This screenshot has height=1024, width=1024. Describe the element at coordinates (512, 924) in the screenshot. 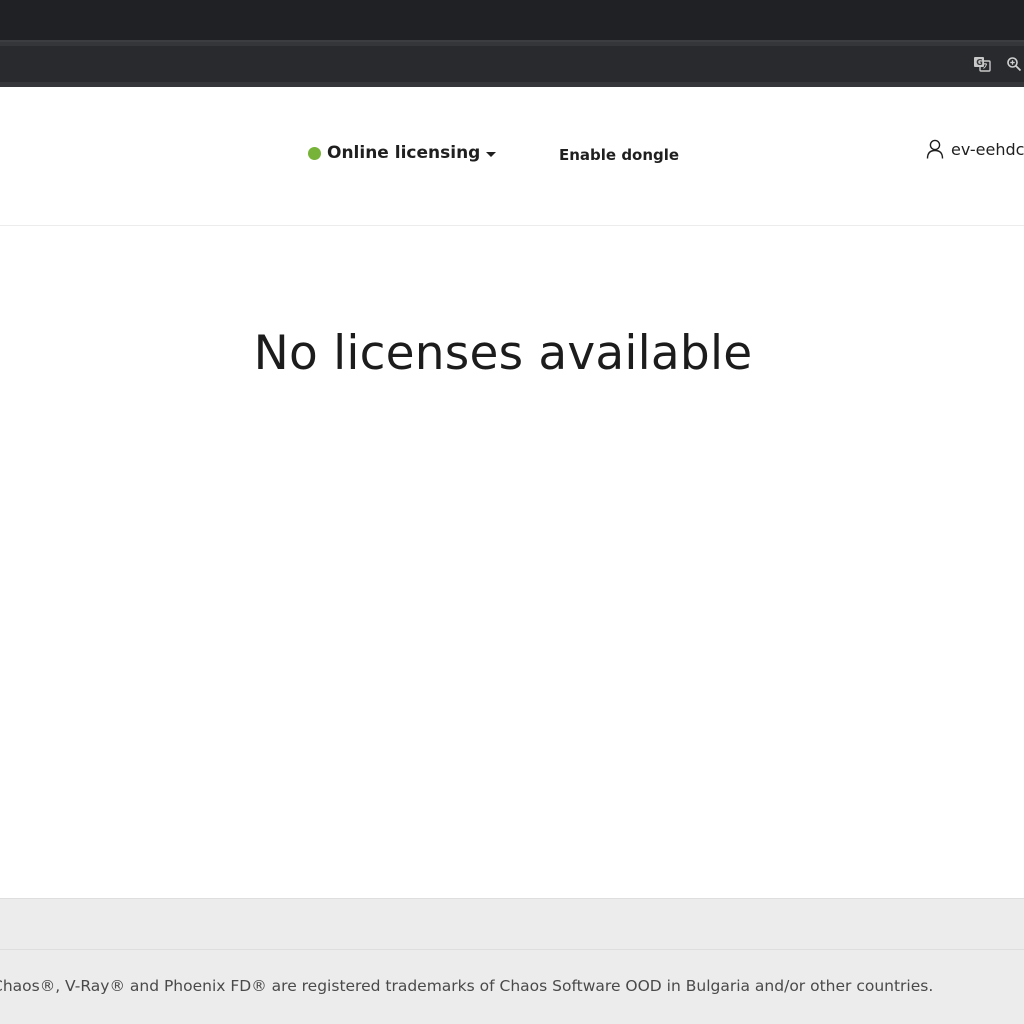

I see `footer-divider-band` at that location.